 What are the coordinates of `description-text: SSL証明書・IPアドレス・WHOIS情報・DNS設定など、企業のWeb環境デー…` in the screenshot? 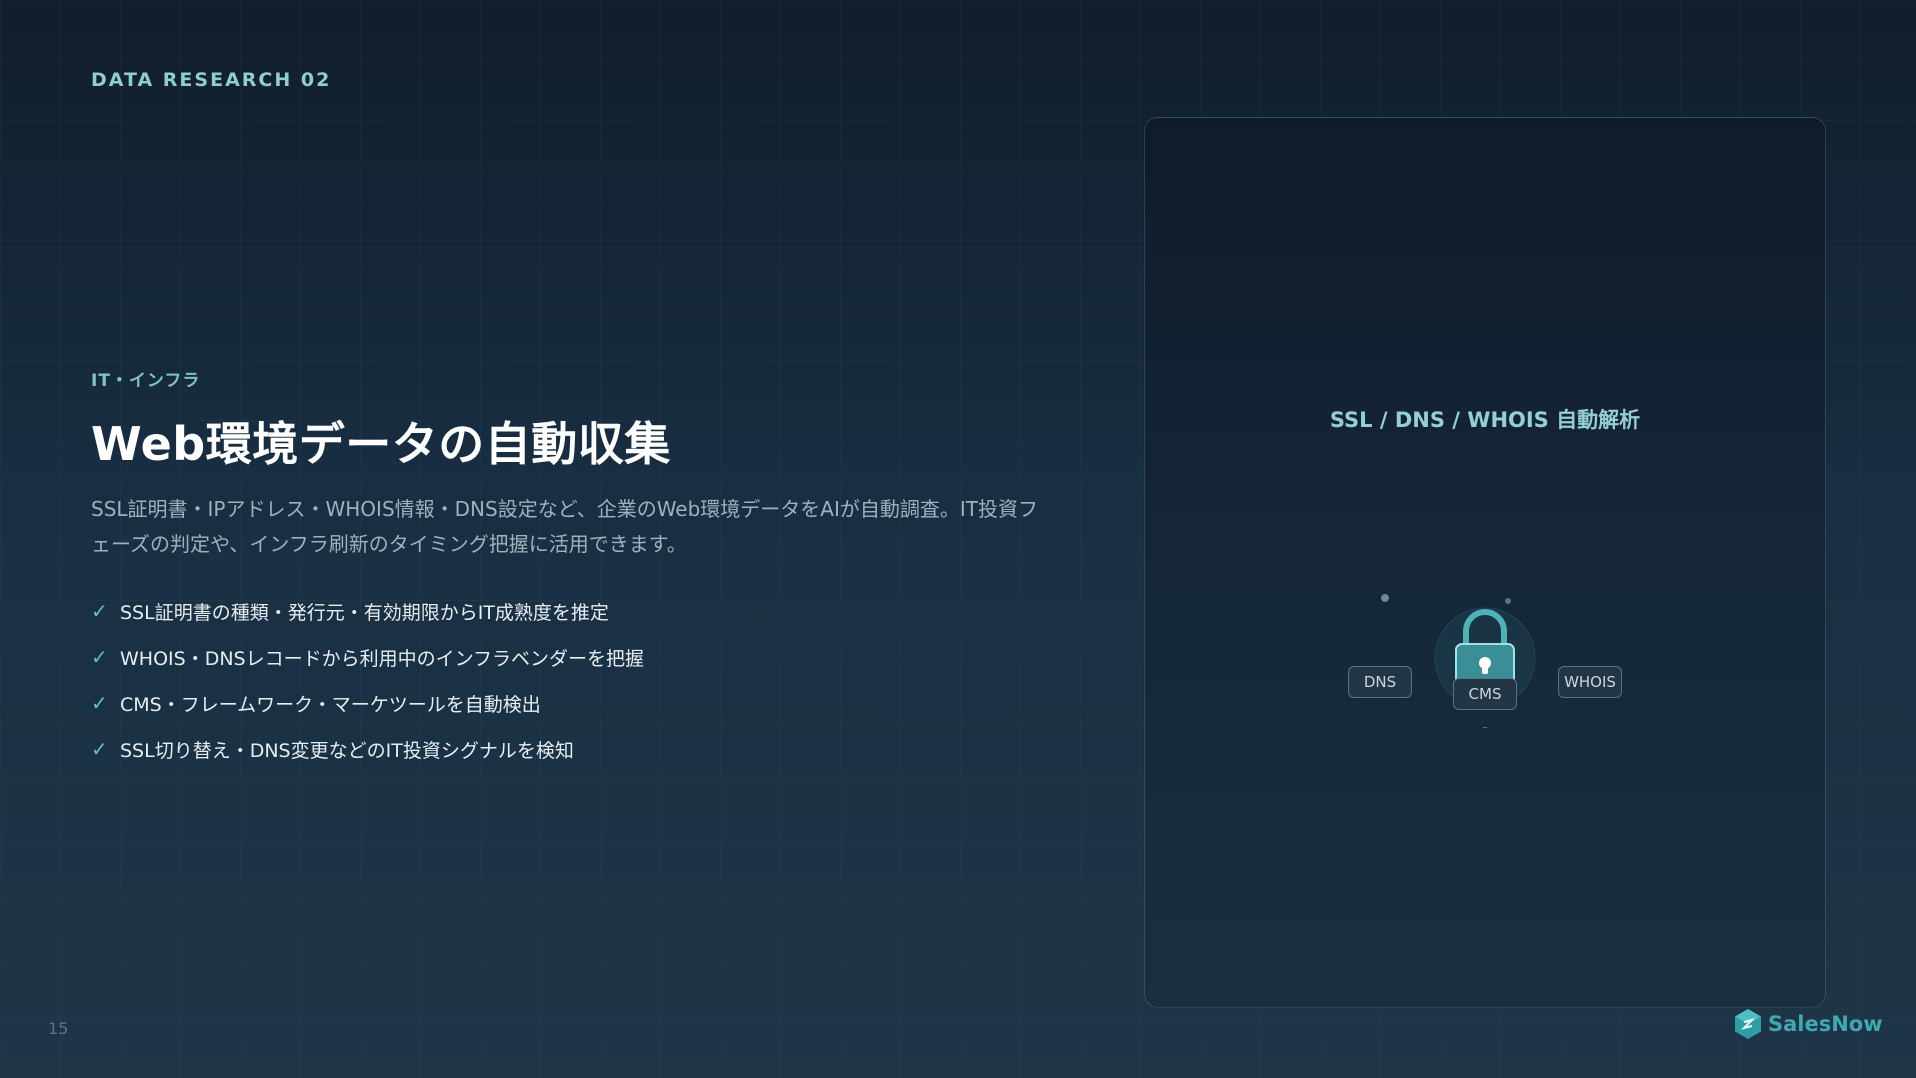 It's located at (564, 526).